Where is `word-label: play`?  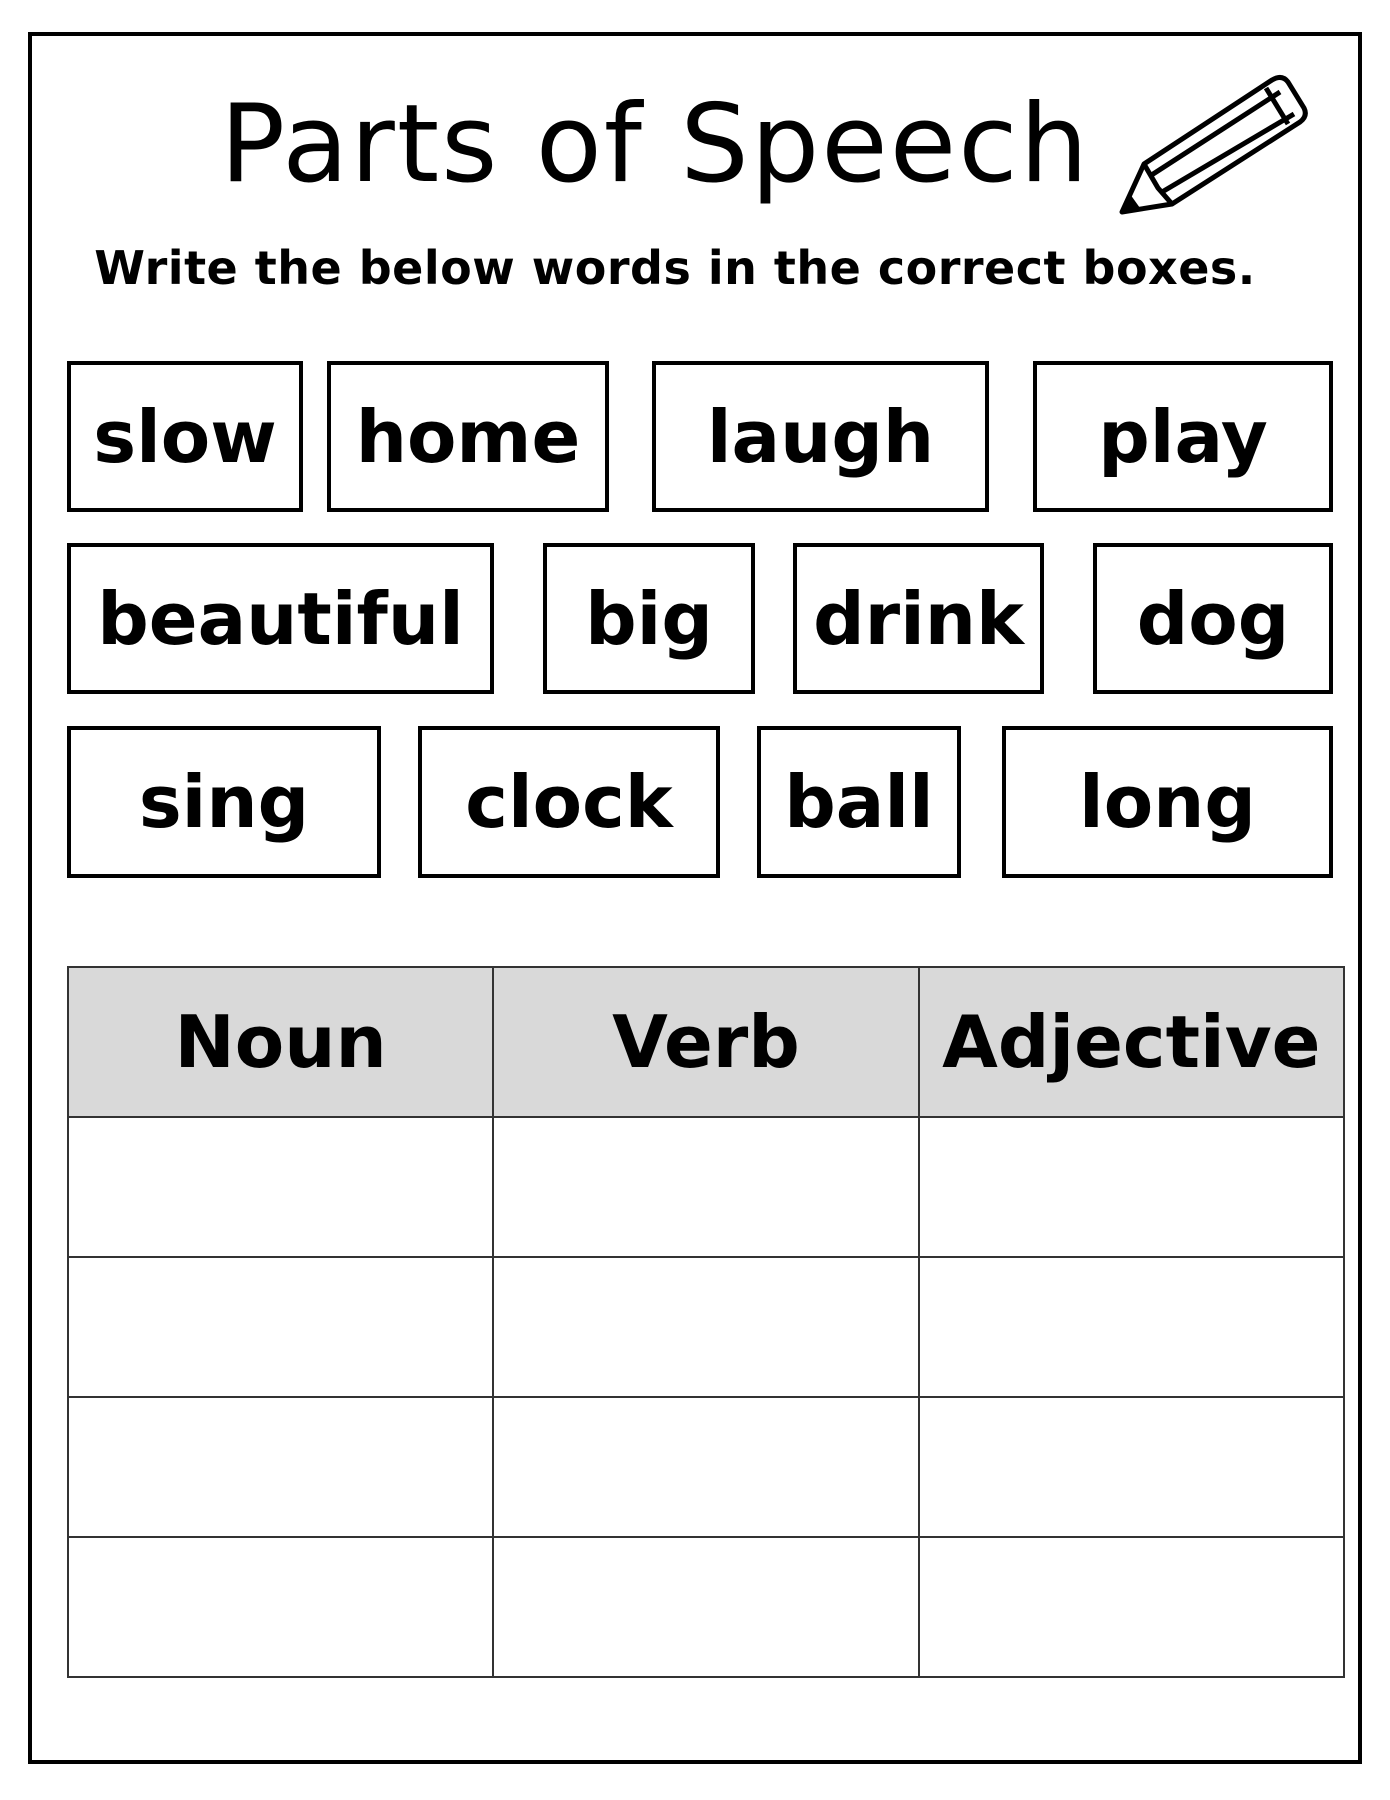
word-label: play is located at coordinates (1183, 436).